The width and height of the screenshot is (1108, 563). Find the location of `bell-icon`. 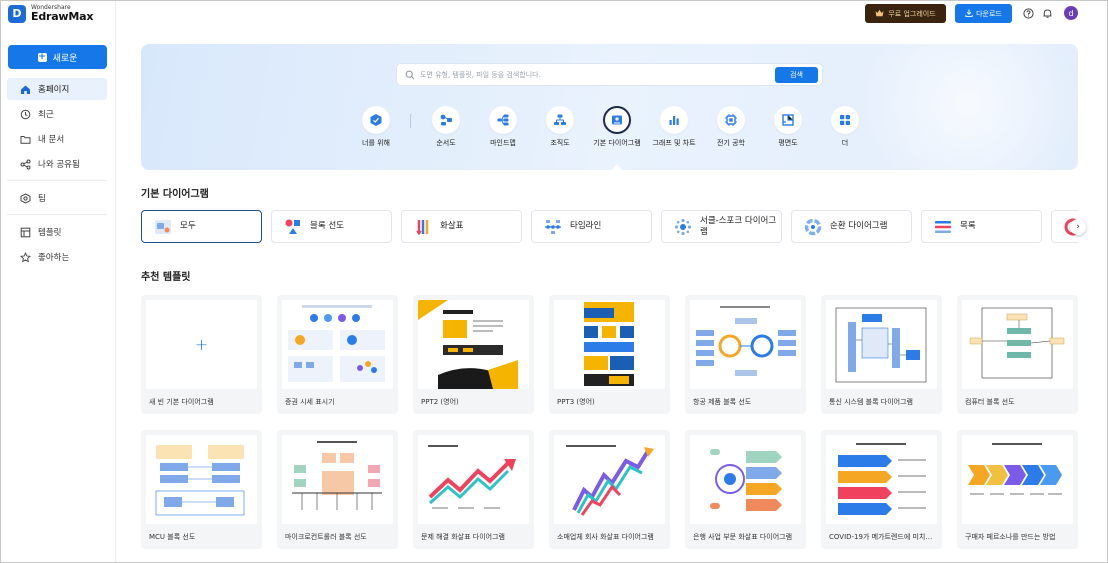

bell-icon is located at coordinates (1047, 13).